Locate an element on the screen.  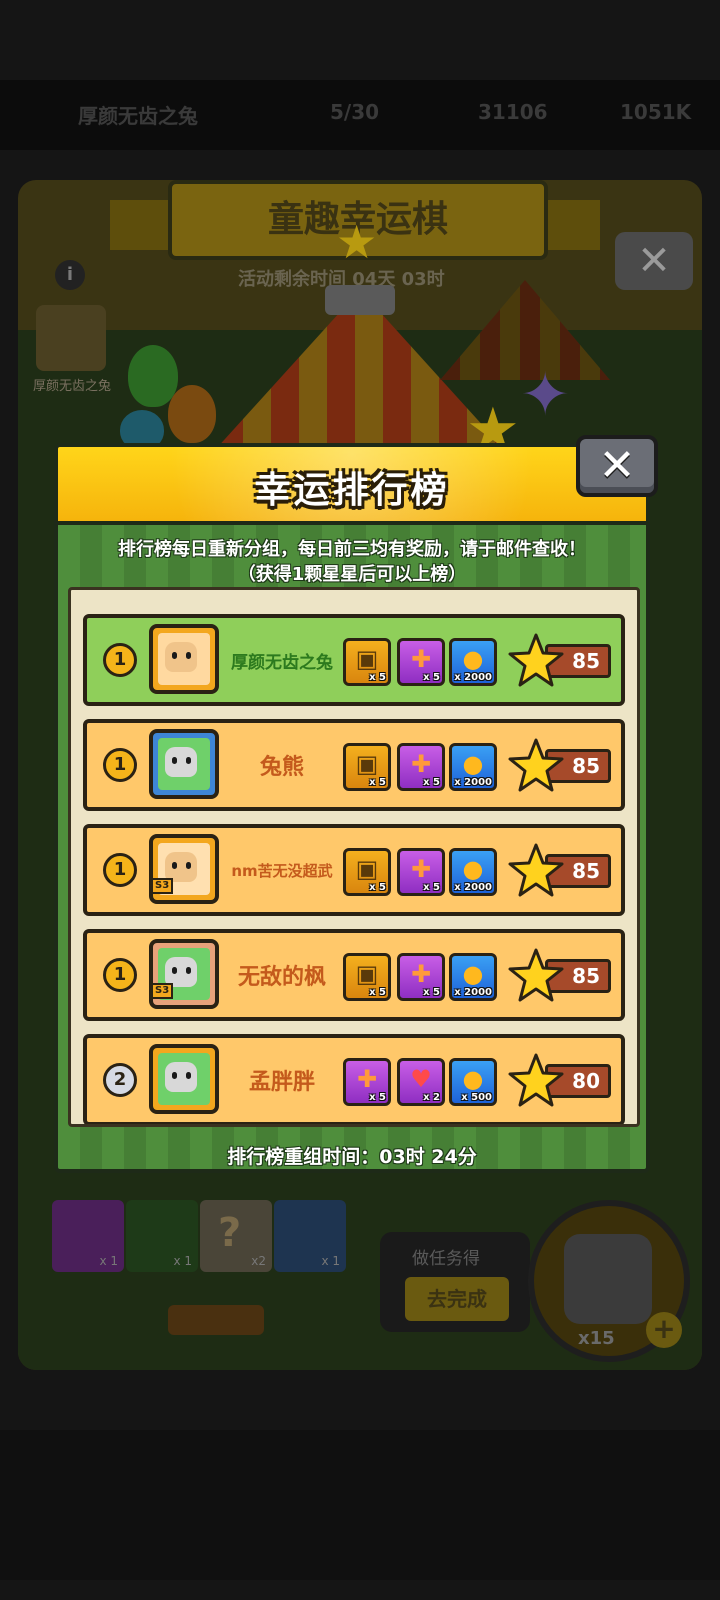
add-dice-button: + is located at coordinates (664, 1330).